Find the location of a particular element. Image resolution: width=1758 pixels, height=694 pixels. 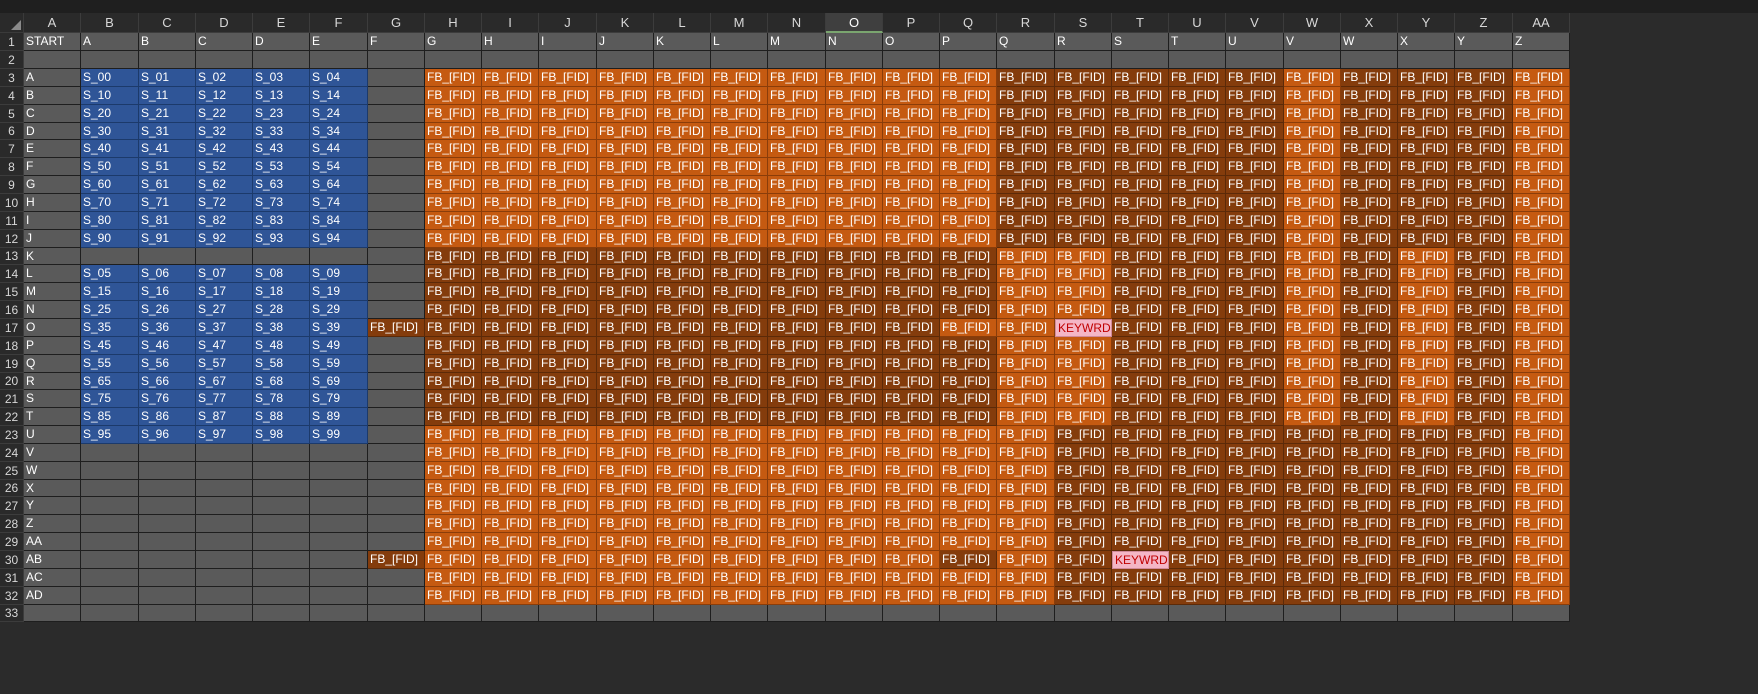

cell-k4: FB_[FID] is located at coordinates (625, 96).